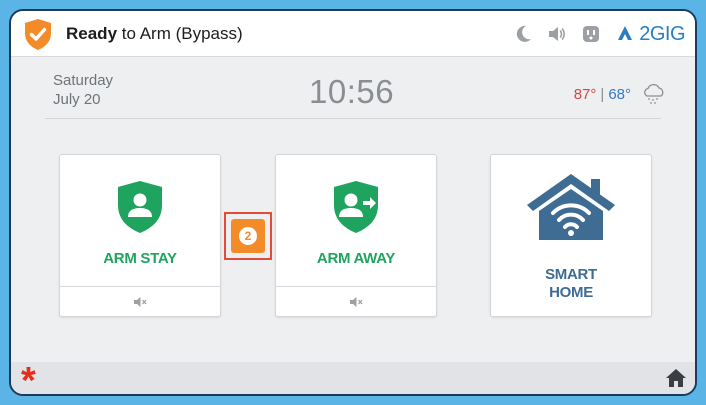  Describe the element at coordinates (585, 94) in the screenshot. I see `temp-high: 87°` at that location.